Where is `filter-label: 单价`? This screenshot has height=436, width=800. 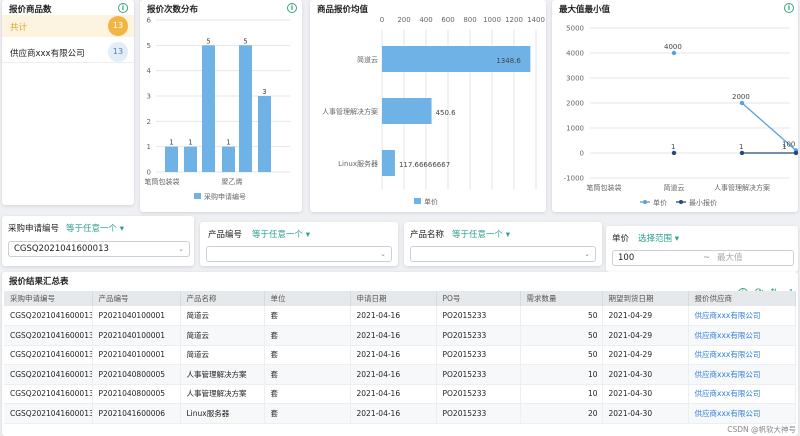 filter-label: 单价 is located at coordinates (621, 239).